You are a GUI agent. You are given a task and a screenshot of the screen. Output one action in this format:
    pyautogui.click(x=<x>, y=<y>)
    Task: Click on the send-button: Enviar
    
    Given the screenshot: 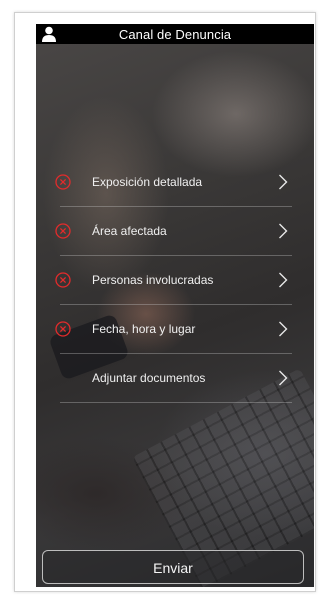 What is the action you would take?
    pyautogui.click(x=173, y=567)
    